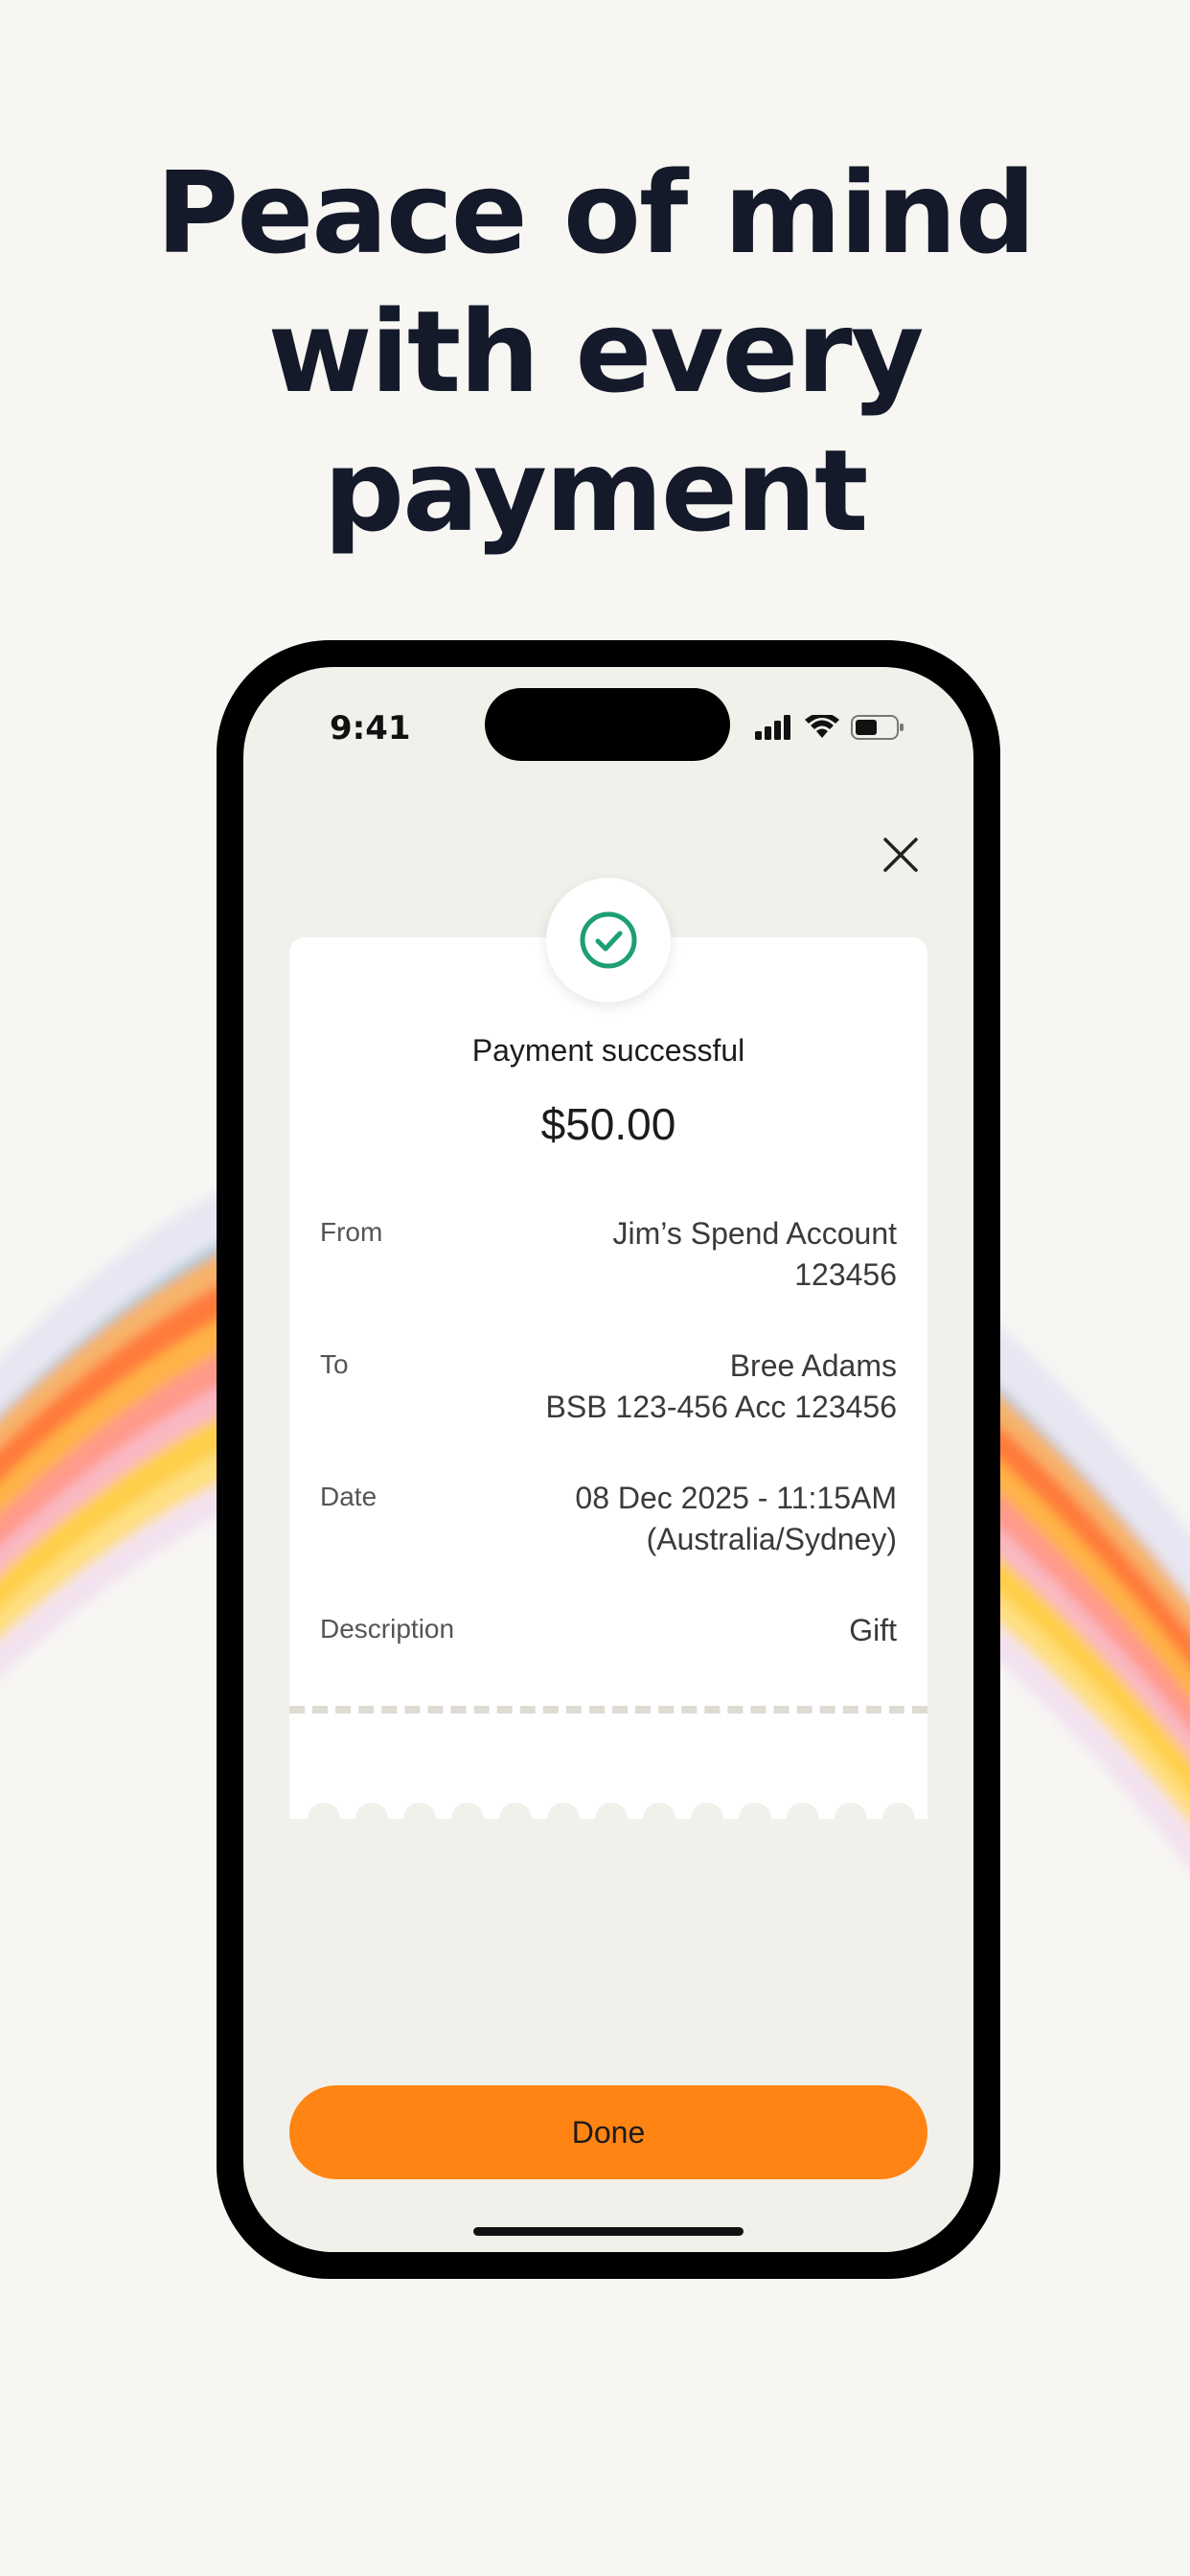 The width and height of the screenshot is (1190, 2576). I want to click on headline-line-3: payment, so click(596, 491).